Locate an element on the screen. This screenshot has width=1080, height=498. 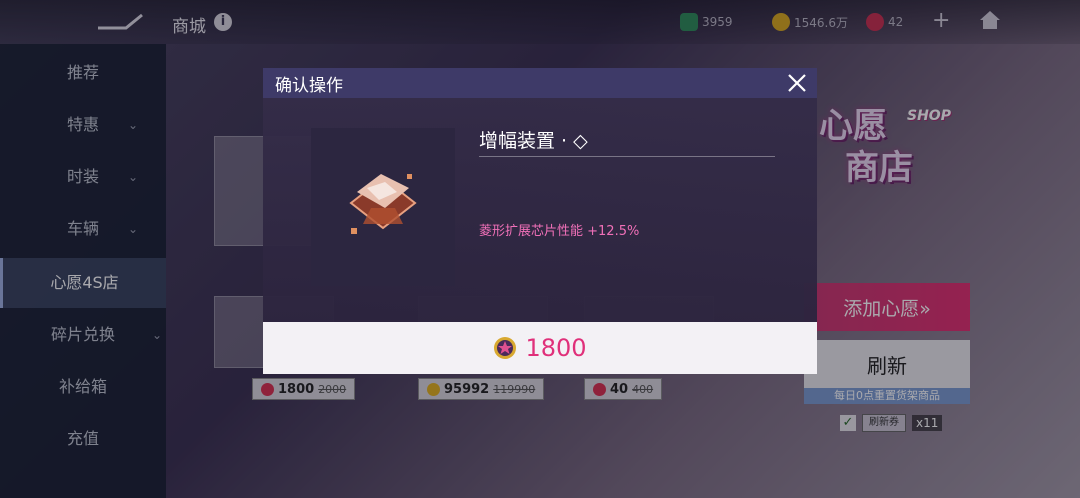
amplifier-chip-icon is located at coordinates (383, 204).